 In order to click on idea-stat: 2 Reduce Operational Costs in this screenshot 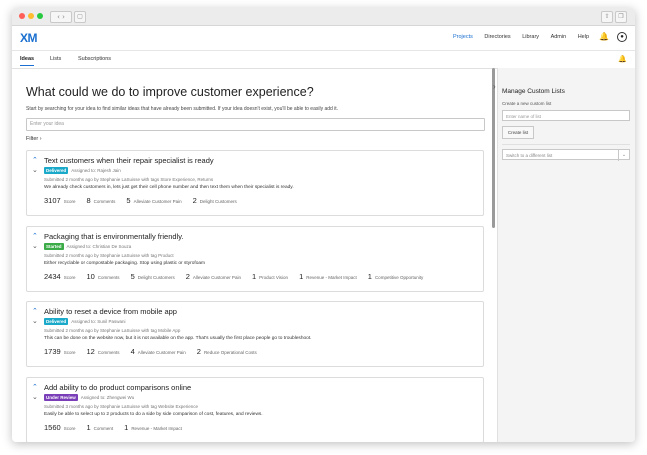, I will do `click(227, 351)`.